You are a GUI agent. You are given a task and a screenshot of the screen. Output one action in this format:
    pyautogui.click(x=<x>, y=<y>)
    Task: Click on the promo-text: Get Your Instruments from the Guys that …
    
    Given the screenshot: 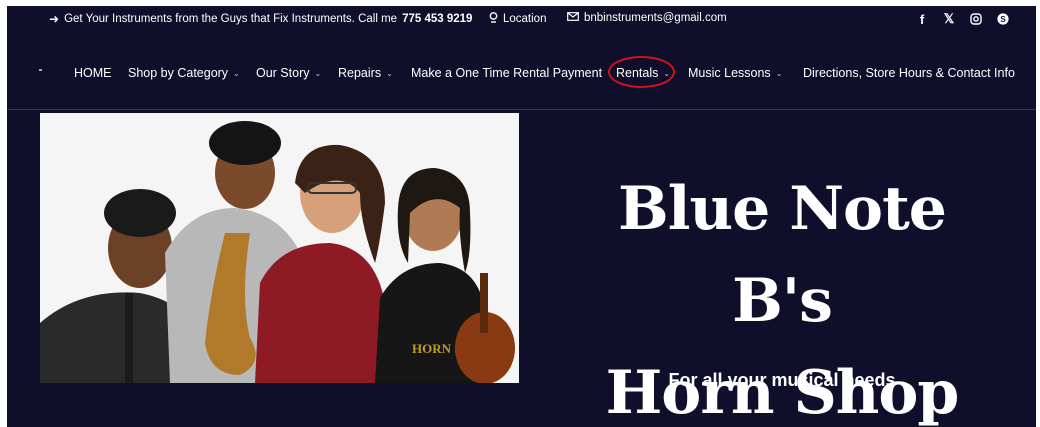 What is the action you would take?
    pyautogui.click(x=231, y=19)
    